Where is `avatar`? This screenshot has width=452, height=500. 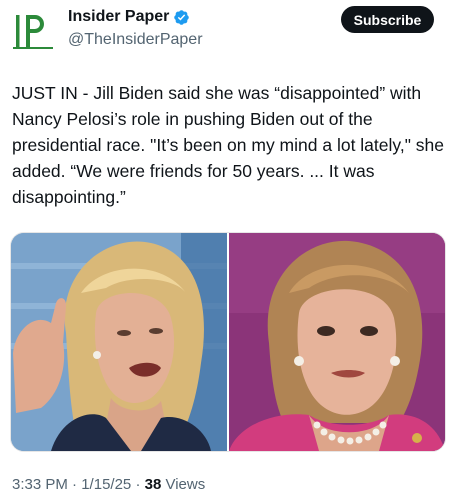 avatar is located at coordinates (34, 31).